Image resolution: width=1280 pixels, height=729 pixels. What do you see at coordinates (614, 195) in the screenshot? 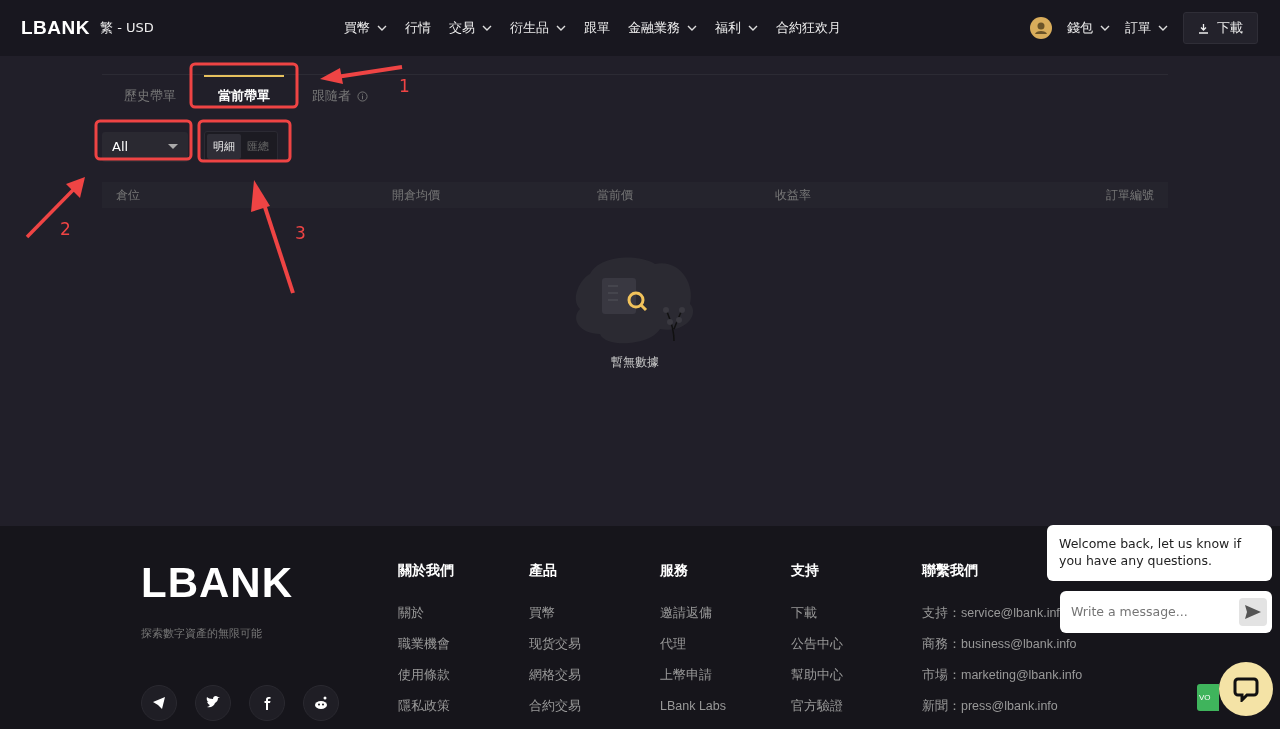
I see `column-header: 當前價` at bounding box center [614, 195].